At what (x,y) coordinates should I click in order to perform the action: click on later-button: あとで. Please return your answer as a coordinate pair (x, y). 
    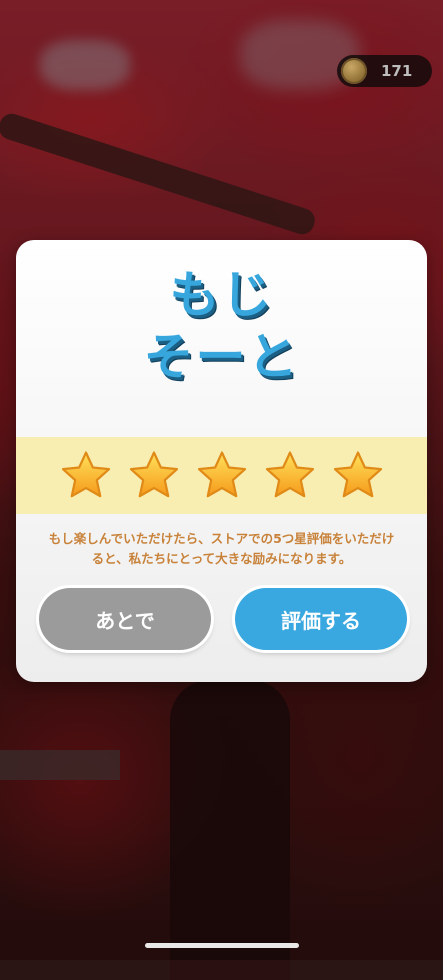
    Looking at the image, I should click on (125, 619).